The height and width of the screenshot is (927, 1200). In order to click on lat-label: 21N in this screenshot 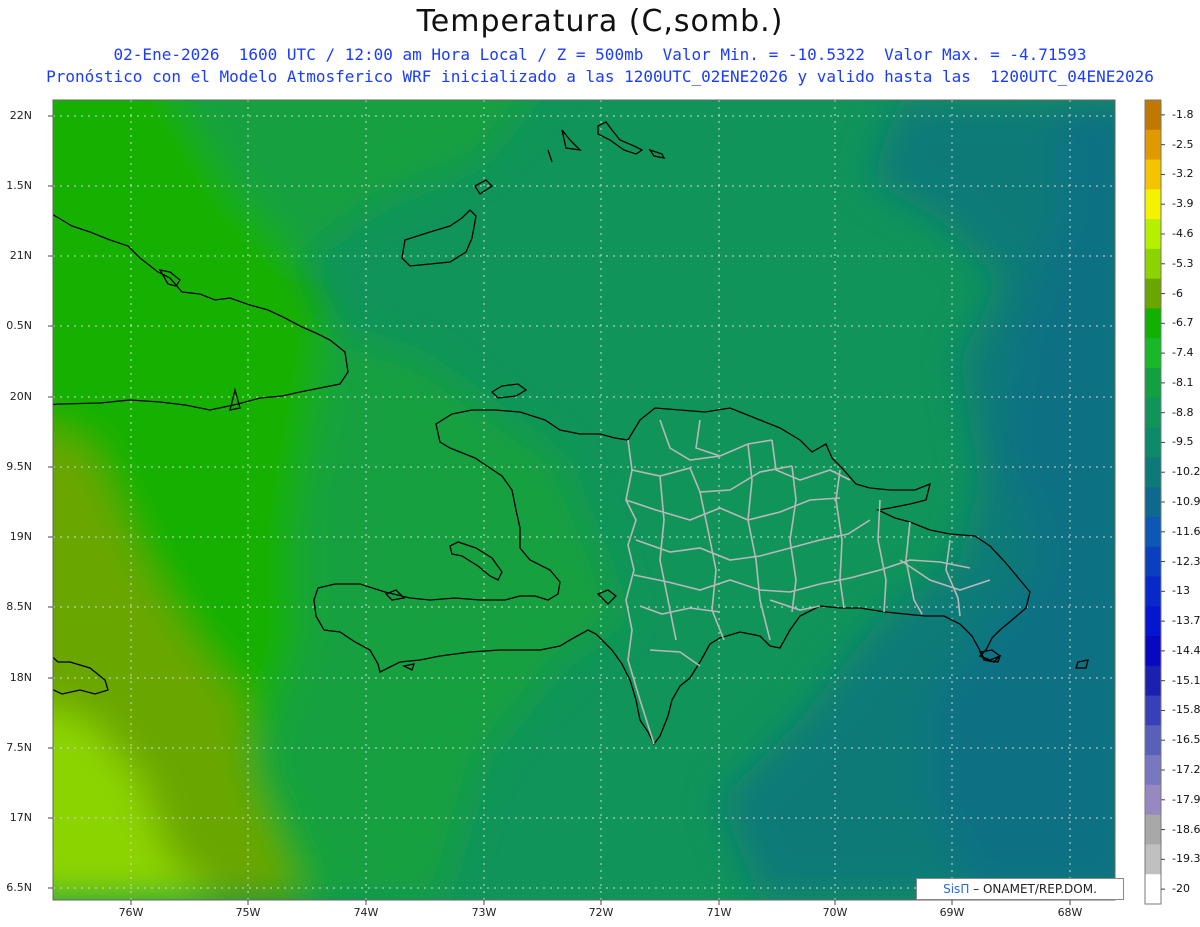, I will do `click(20, 255)`.